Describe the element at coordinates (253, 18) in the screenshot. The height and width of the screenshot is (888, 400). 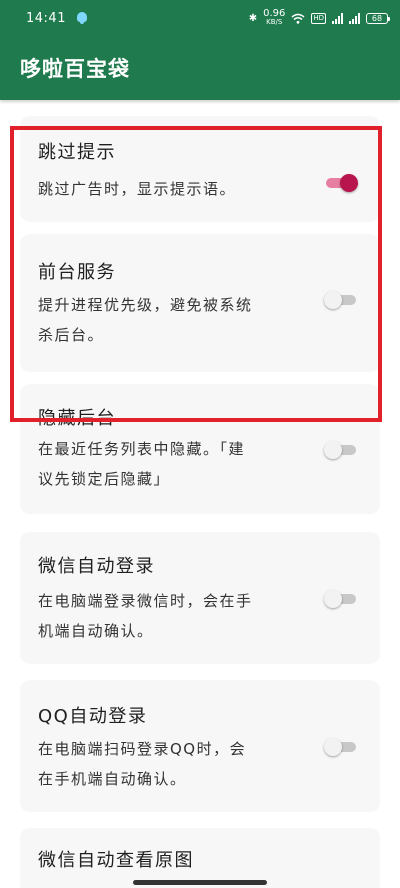
I see `bluetooth-icon: ✱` at that location.